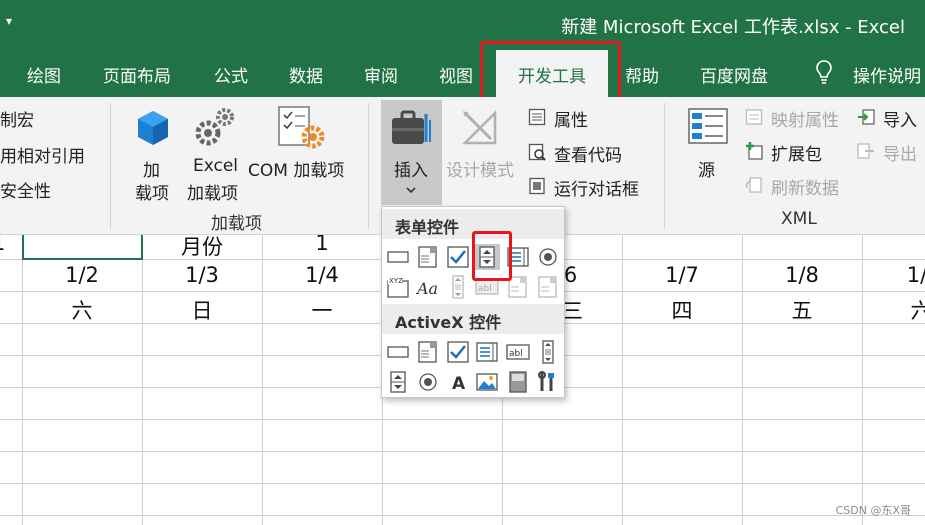 This screenshot has height=525, width=925. Describe the element at coordinates (296, 171) in the screenshot. I see `com-addins-label: COM 加载项` at that location.